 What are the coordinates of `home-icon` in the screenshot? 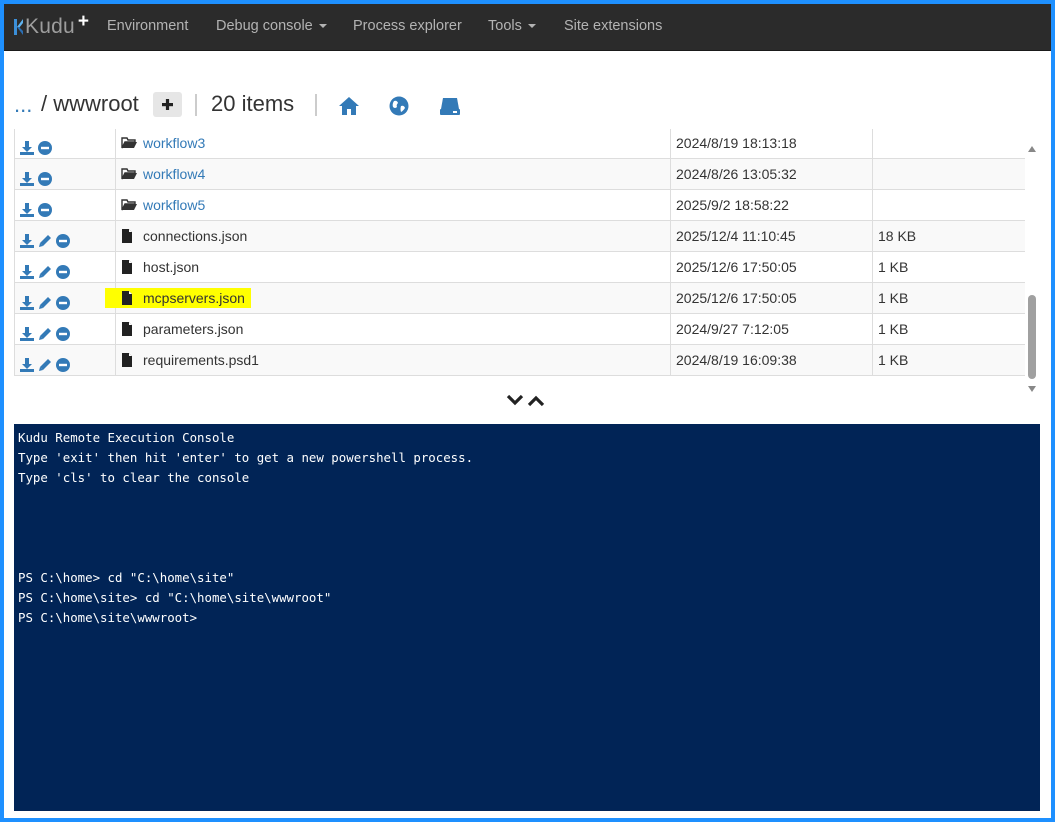 It's located at (349, 106).